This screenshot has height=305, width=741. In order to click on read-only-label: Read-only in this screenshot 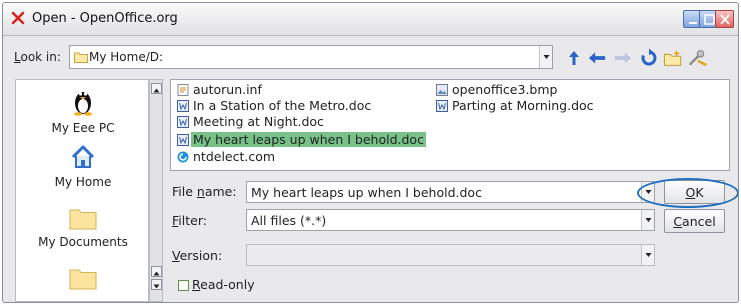, I will do `click(223, 284)`.